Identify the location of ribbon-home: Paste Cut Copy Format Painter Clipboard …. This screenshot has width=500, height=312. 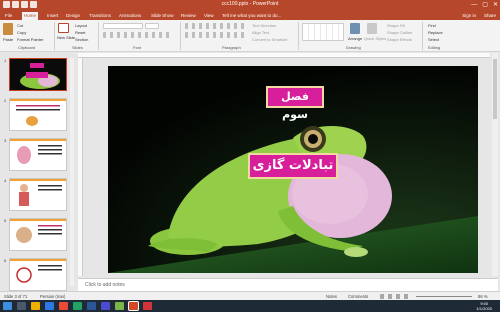
(250, 36).